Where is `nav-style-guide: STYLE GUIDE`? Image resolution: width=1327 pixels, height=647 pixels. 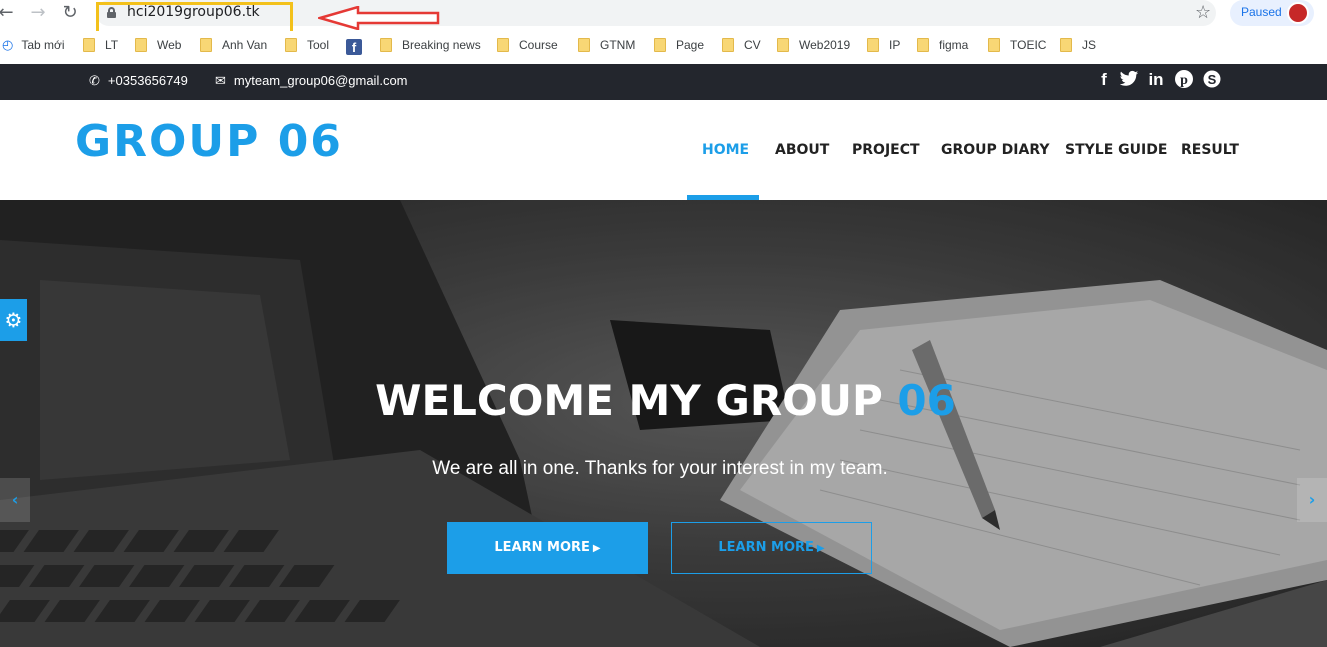
nav-style-guide: STYLE GUIDE is located at coordinates (1116, 150).